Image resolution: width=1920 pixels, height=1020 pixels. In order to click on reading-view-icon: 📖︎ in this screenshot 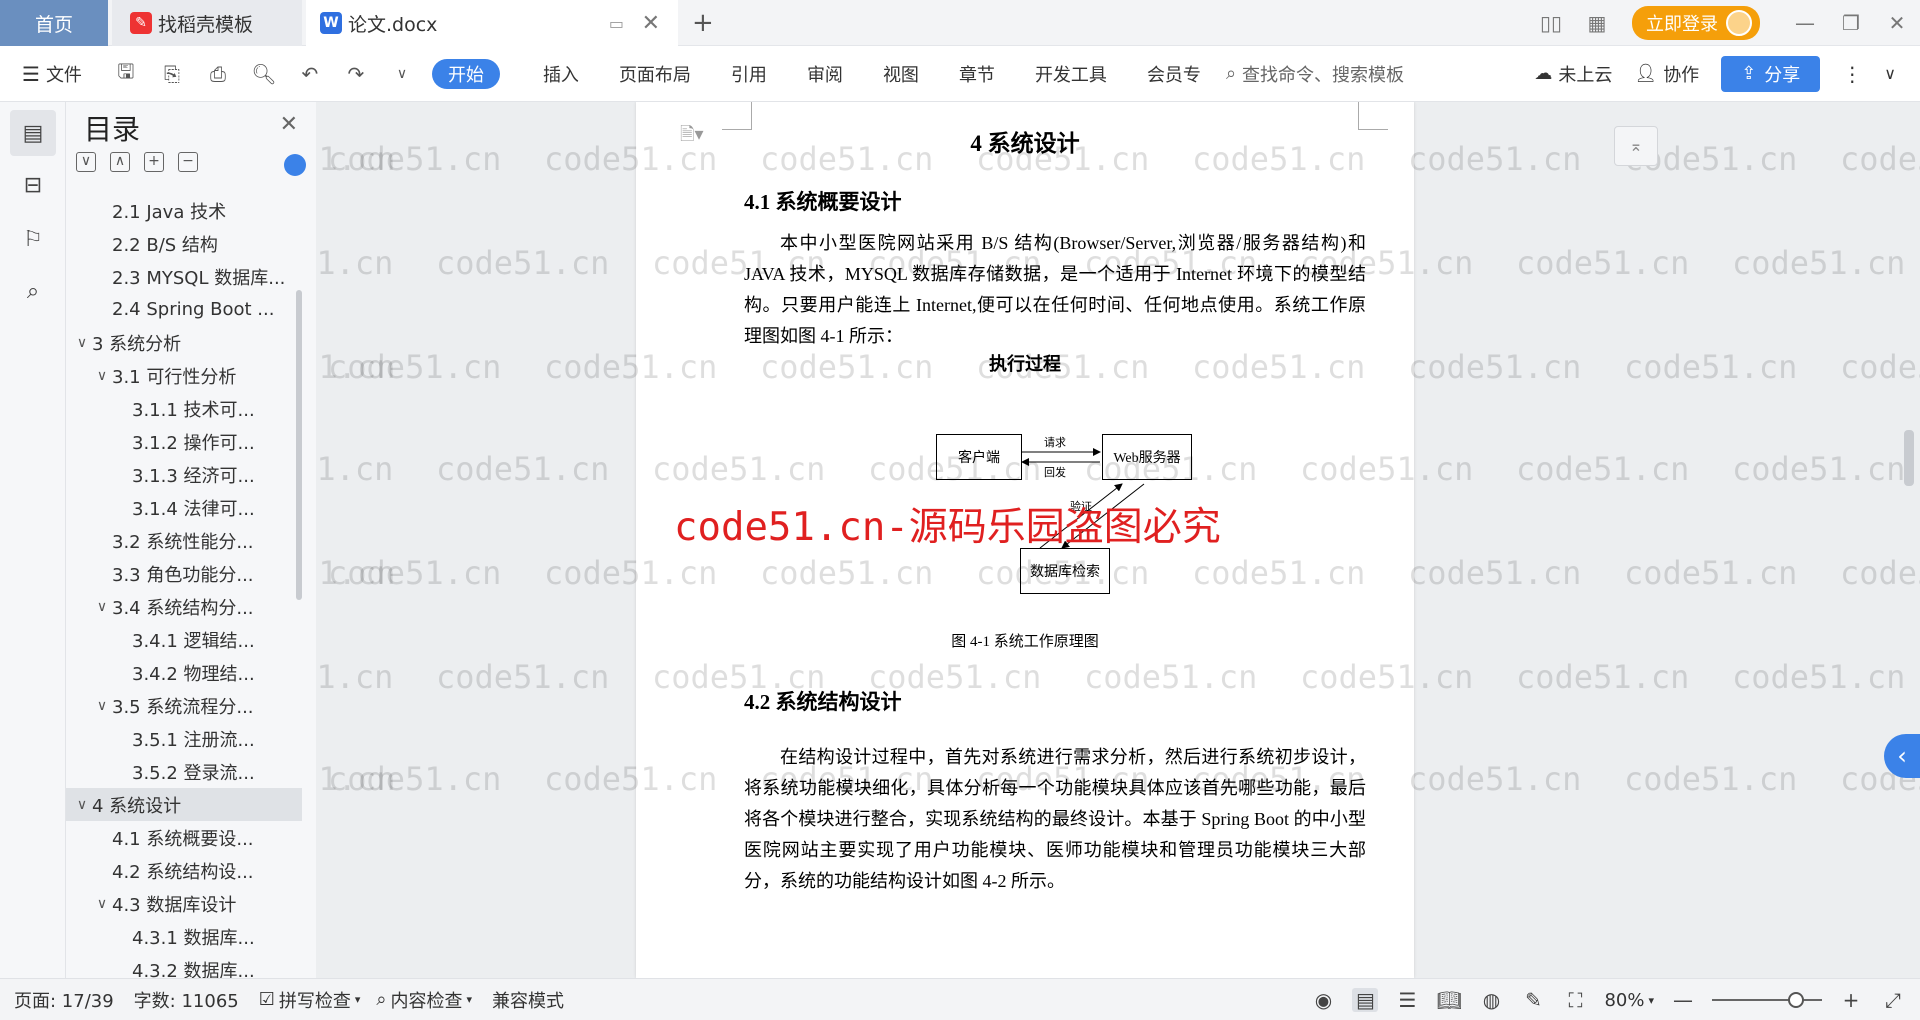, I will do `click(1449, 1000)`.